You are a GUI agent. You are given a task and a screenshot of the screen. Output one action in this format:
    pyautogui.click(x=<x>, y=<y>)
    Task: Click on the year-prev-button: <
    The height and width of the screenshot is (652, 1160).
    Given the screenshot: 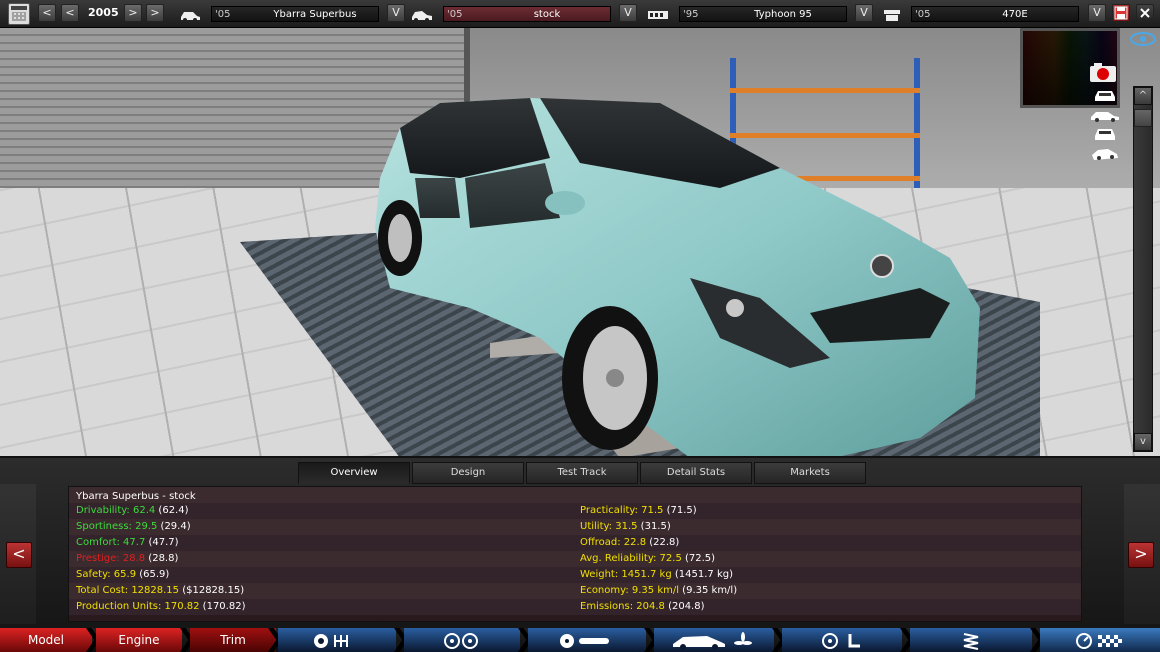 What is the action you would take?
    pyautogui.click(x=70, y=13)
    